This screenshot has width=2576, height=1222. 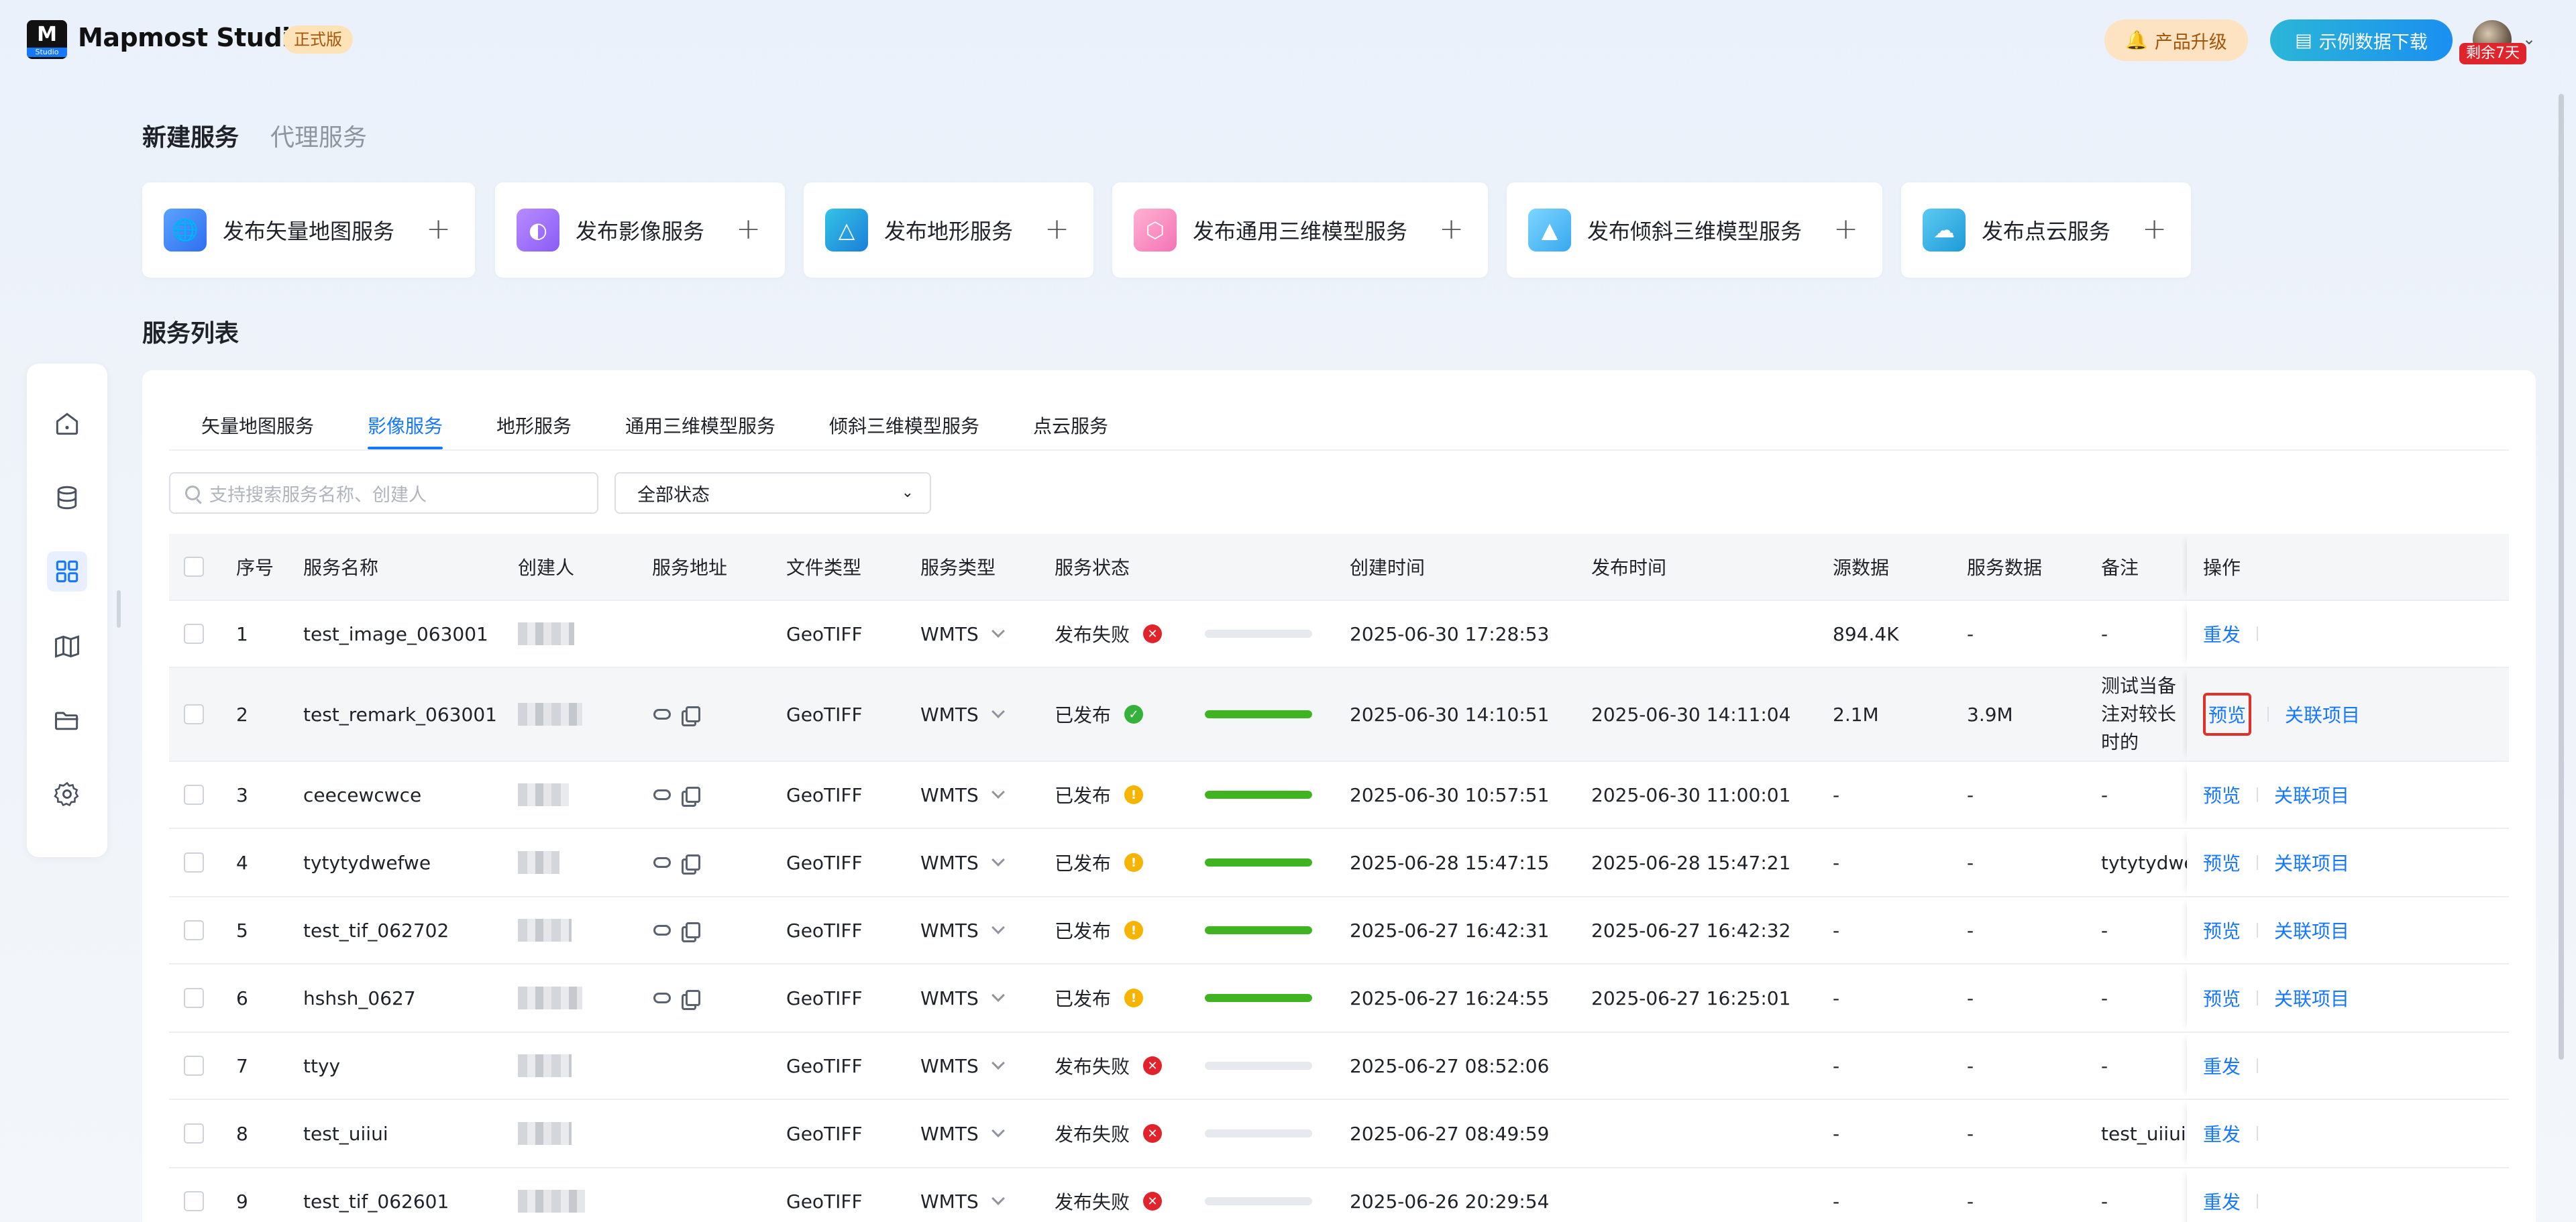 What do you see at coordinates (904, 425) in the screenshot?
I see `tab-tilt-model: 倾斜三维模型服务` at bounding box center [904, 425].